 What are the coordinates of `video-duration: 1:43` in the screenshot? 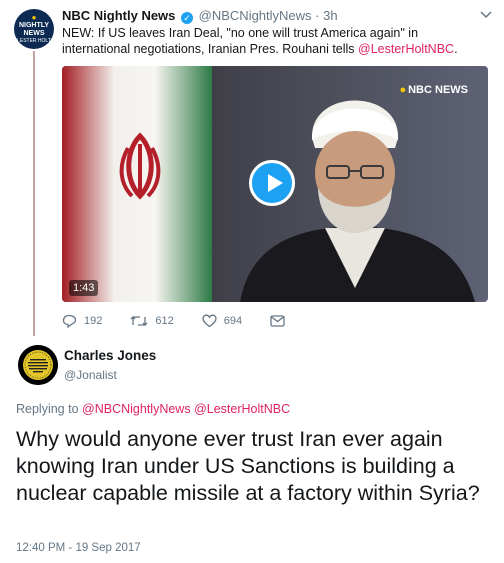 It's located at (84, 288).